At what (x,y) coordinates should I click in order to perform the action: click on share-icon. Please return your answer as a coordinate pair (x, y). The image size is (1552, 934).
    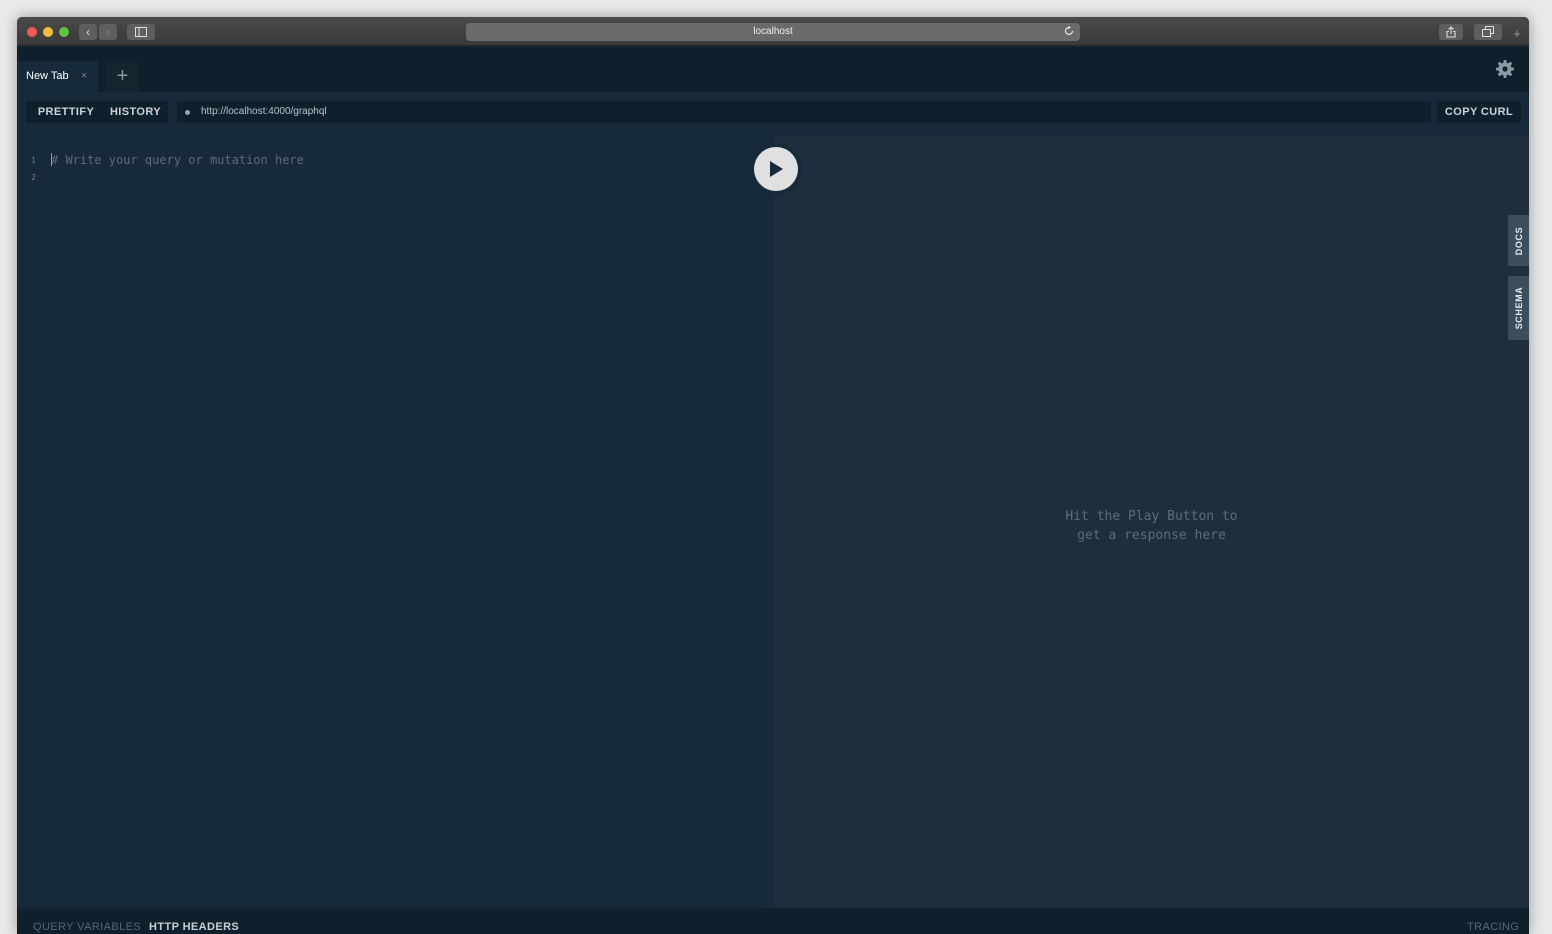
    Looking at the image, I should click on (1451, 32).